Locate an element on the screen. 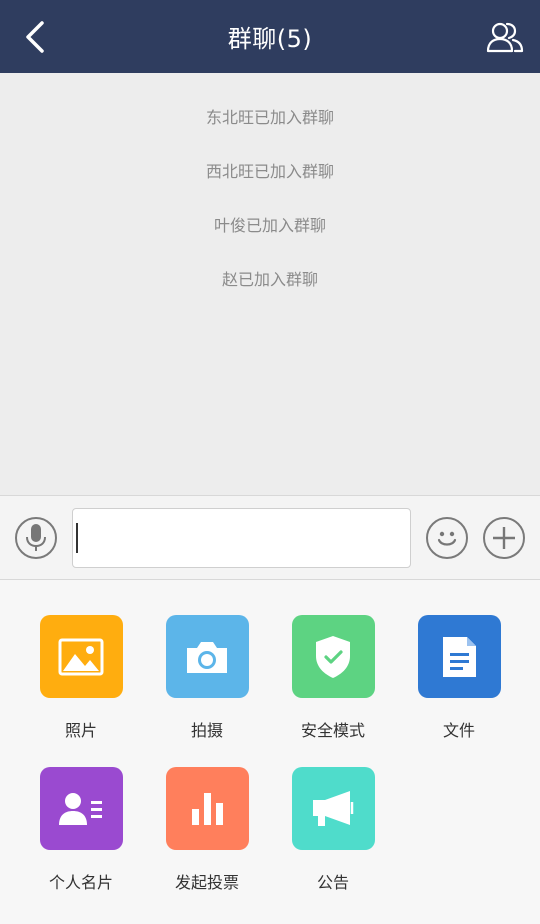 The image size is (540, 924). group-members-icon is located at coordinates (505, 37).